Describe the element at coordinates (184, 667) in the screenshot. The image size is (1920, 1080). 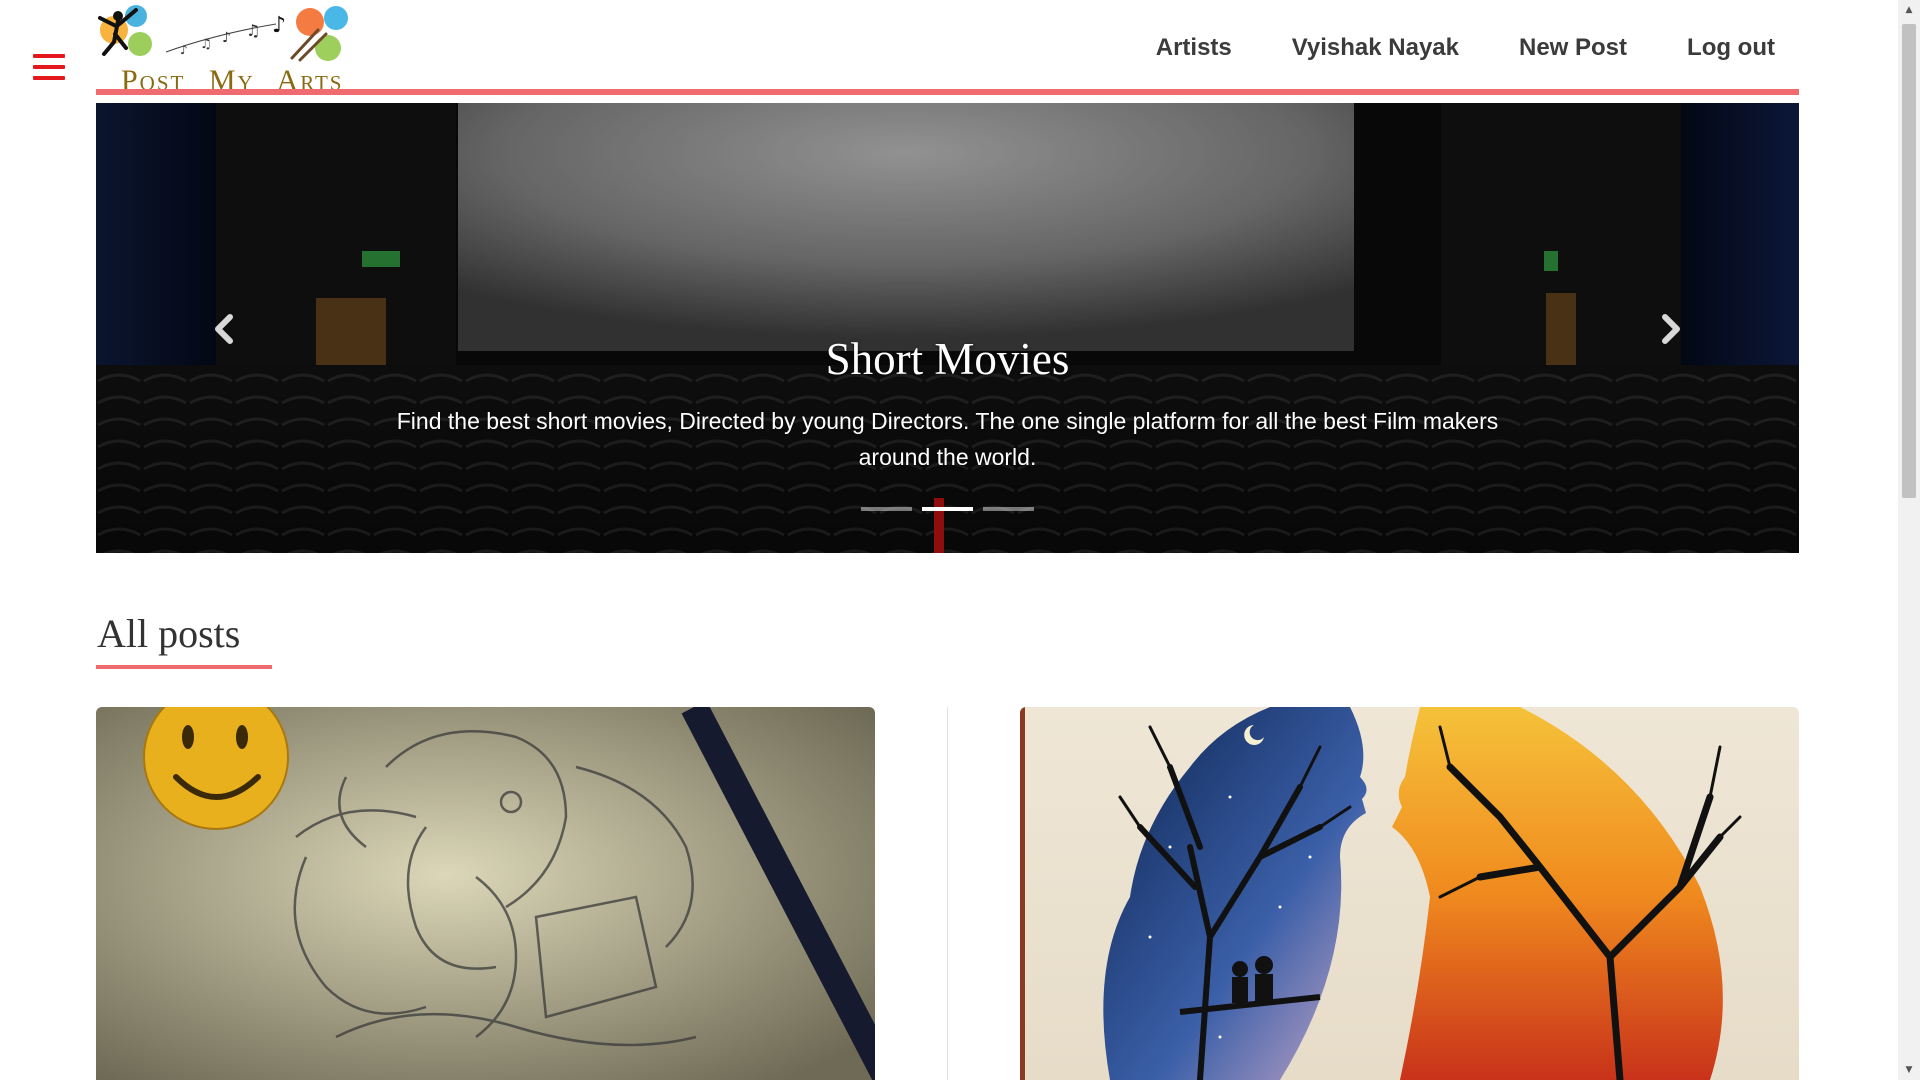
I see `section-underline` at that location.